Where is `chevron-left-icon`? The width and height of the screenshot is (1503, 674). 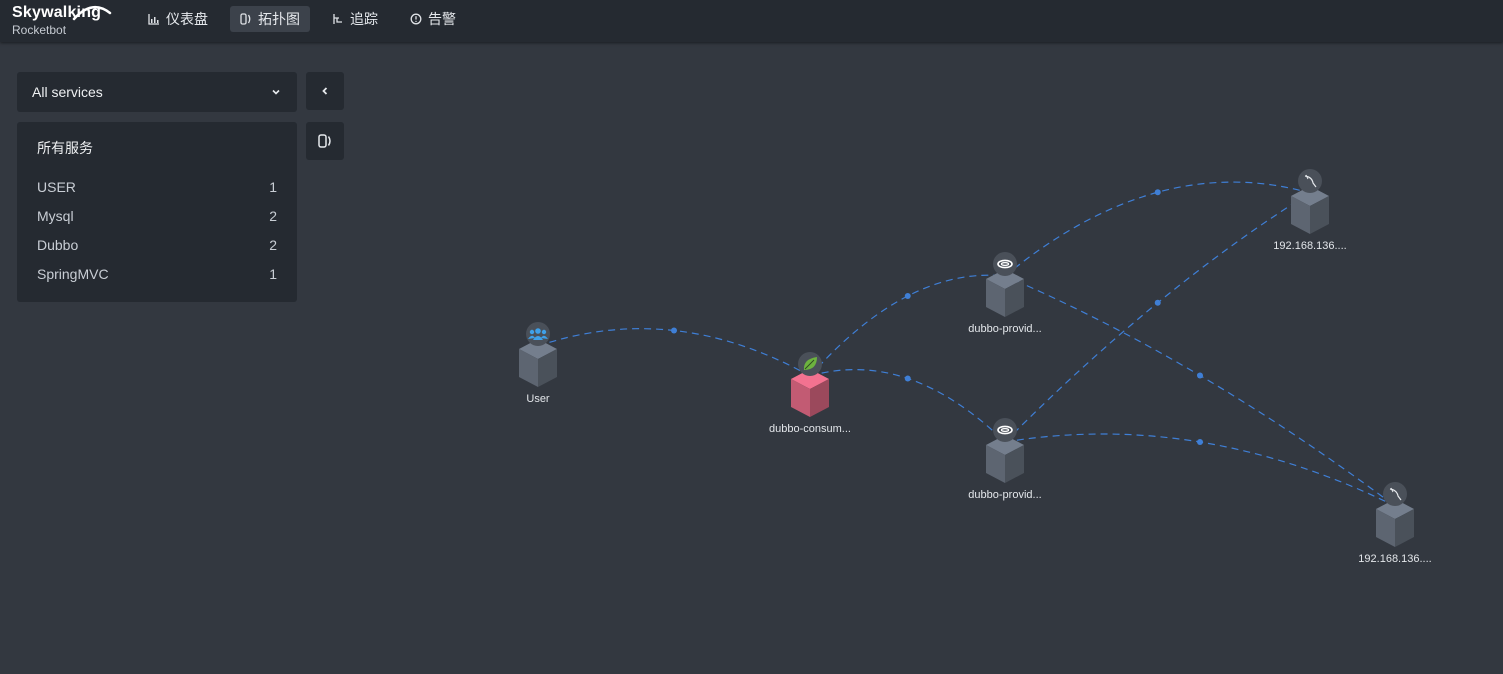 chevron-left-icon is located at coordinates (325, 91).